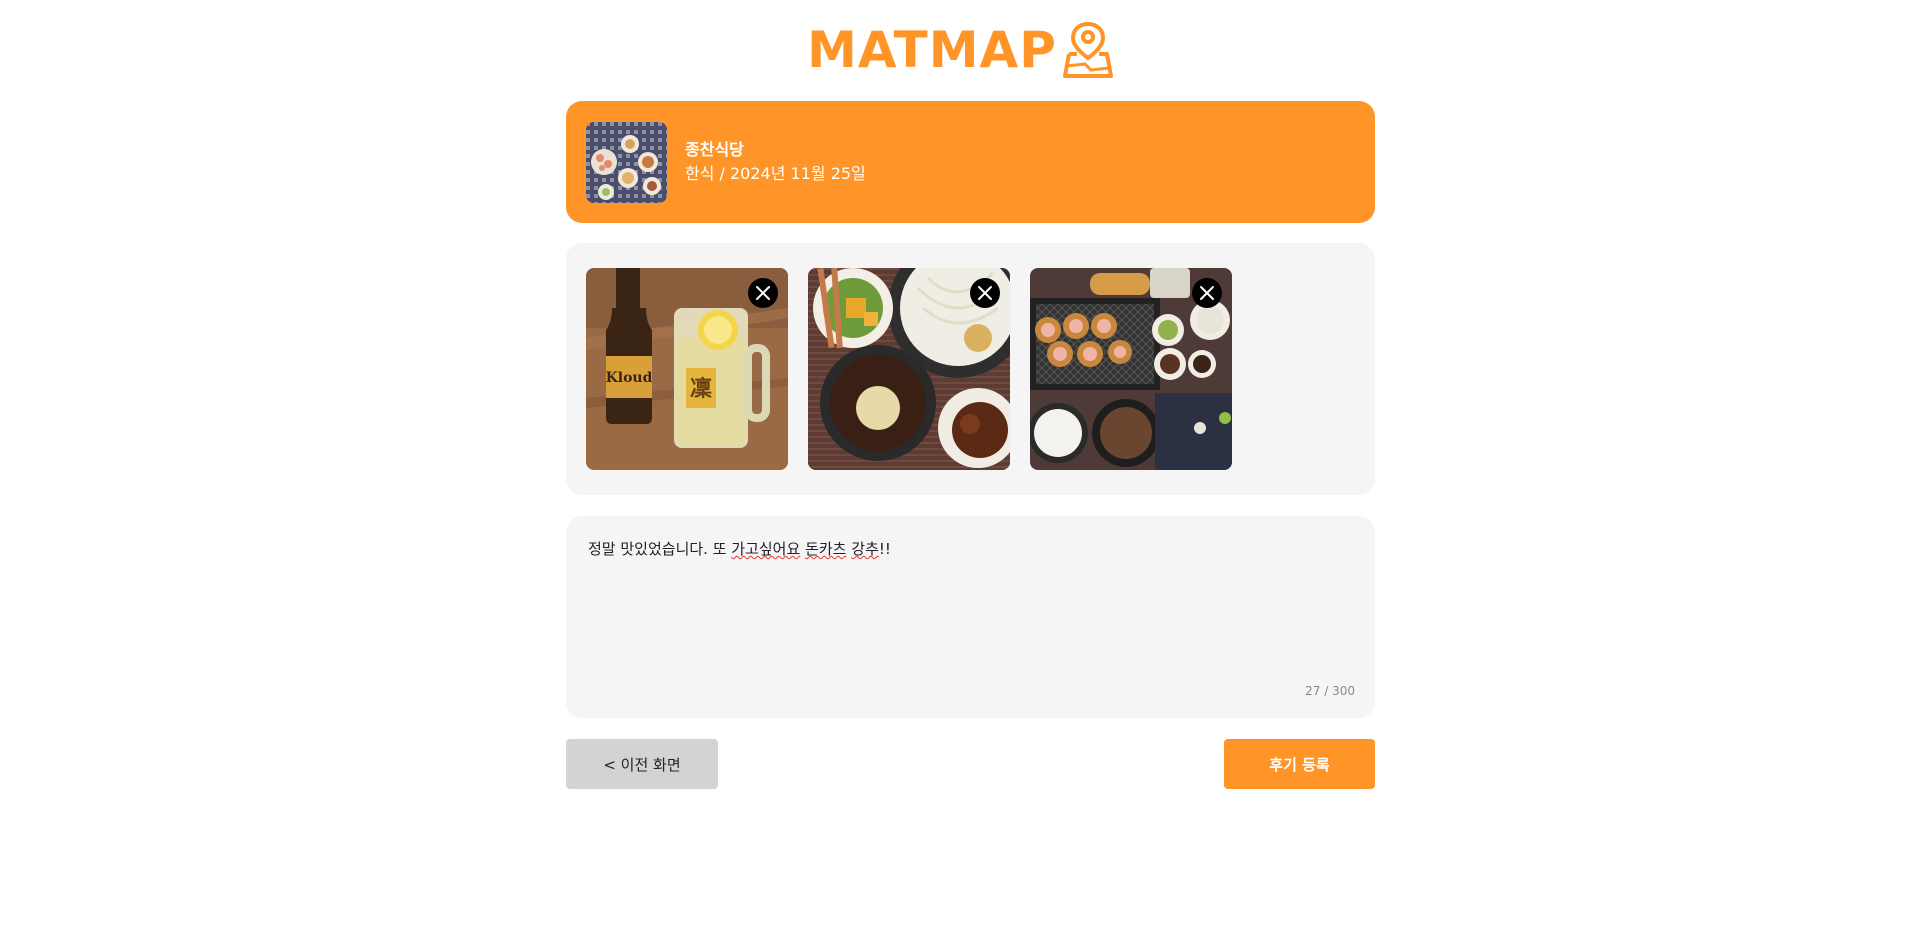 This screenshot has width=1920, height=934. I want to click on photo-gallery: Kloud 凜, so click(970, 369).